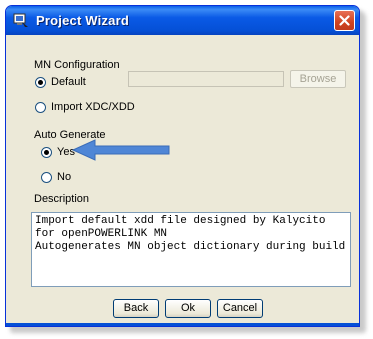 The height and width of the screenshot is (339, 373). What do you see at coordinates (120, 150) in the screenshot?
I see `annotation-arrow-icon` at bounding box center [120, 150].